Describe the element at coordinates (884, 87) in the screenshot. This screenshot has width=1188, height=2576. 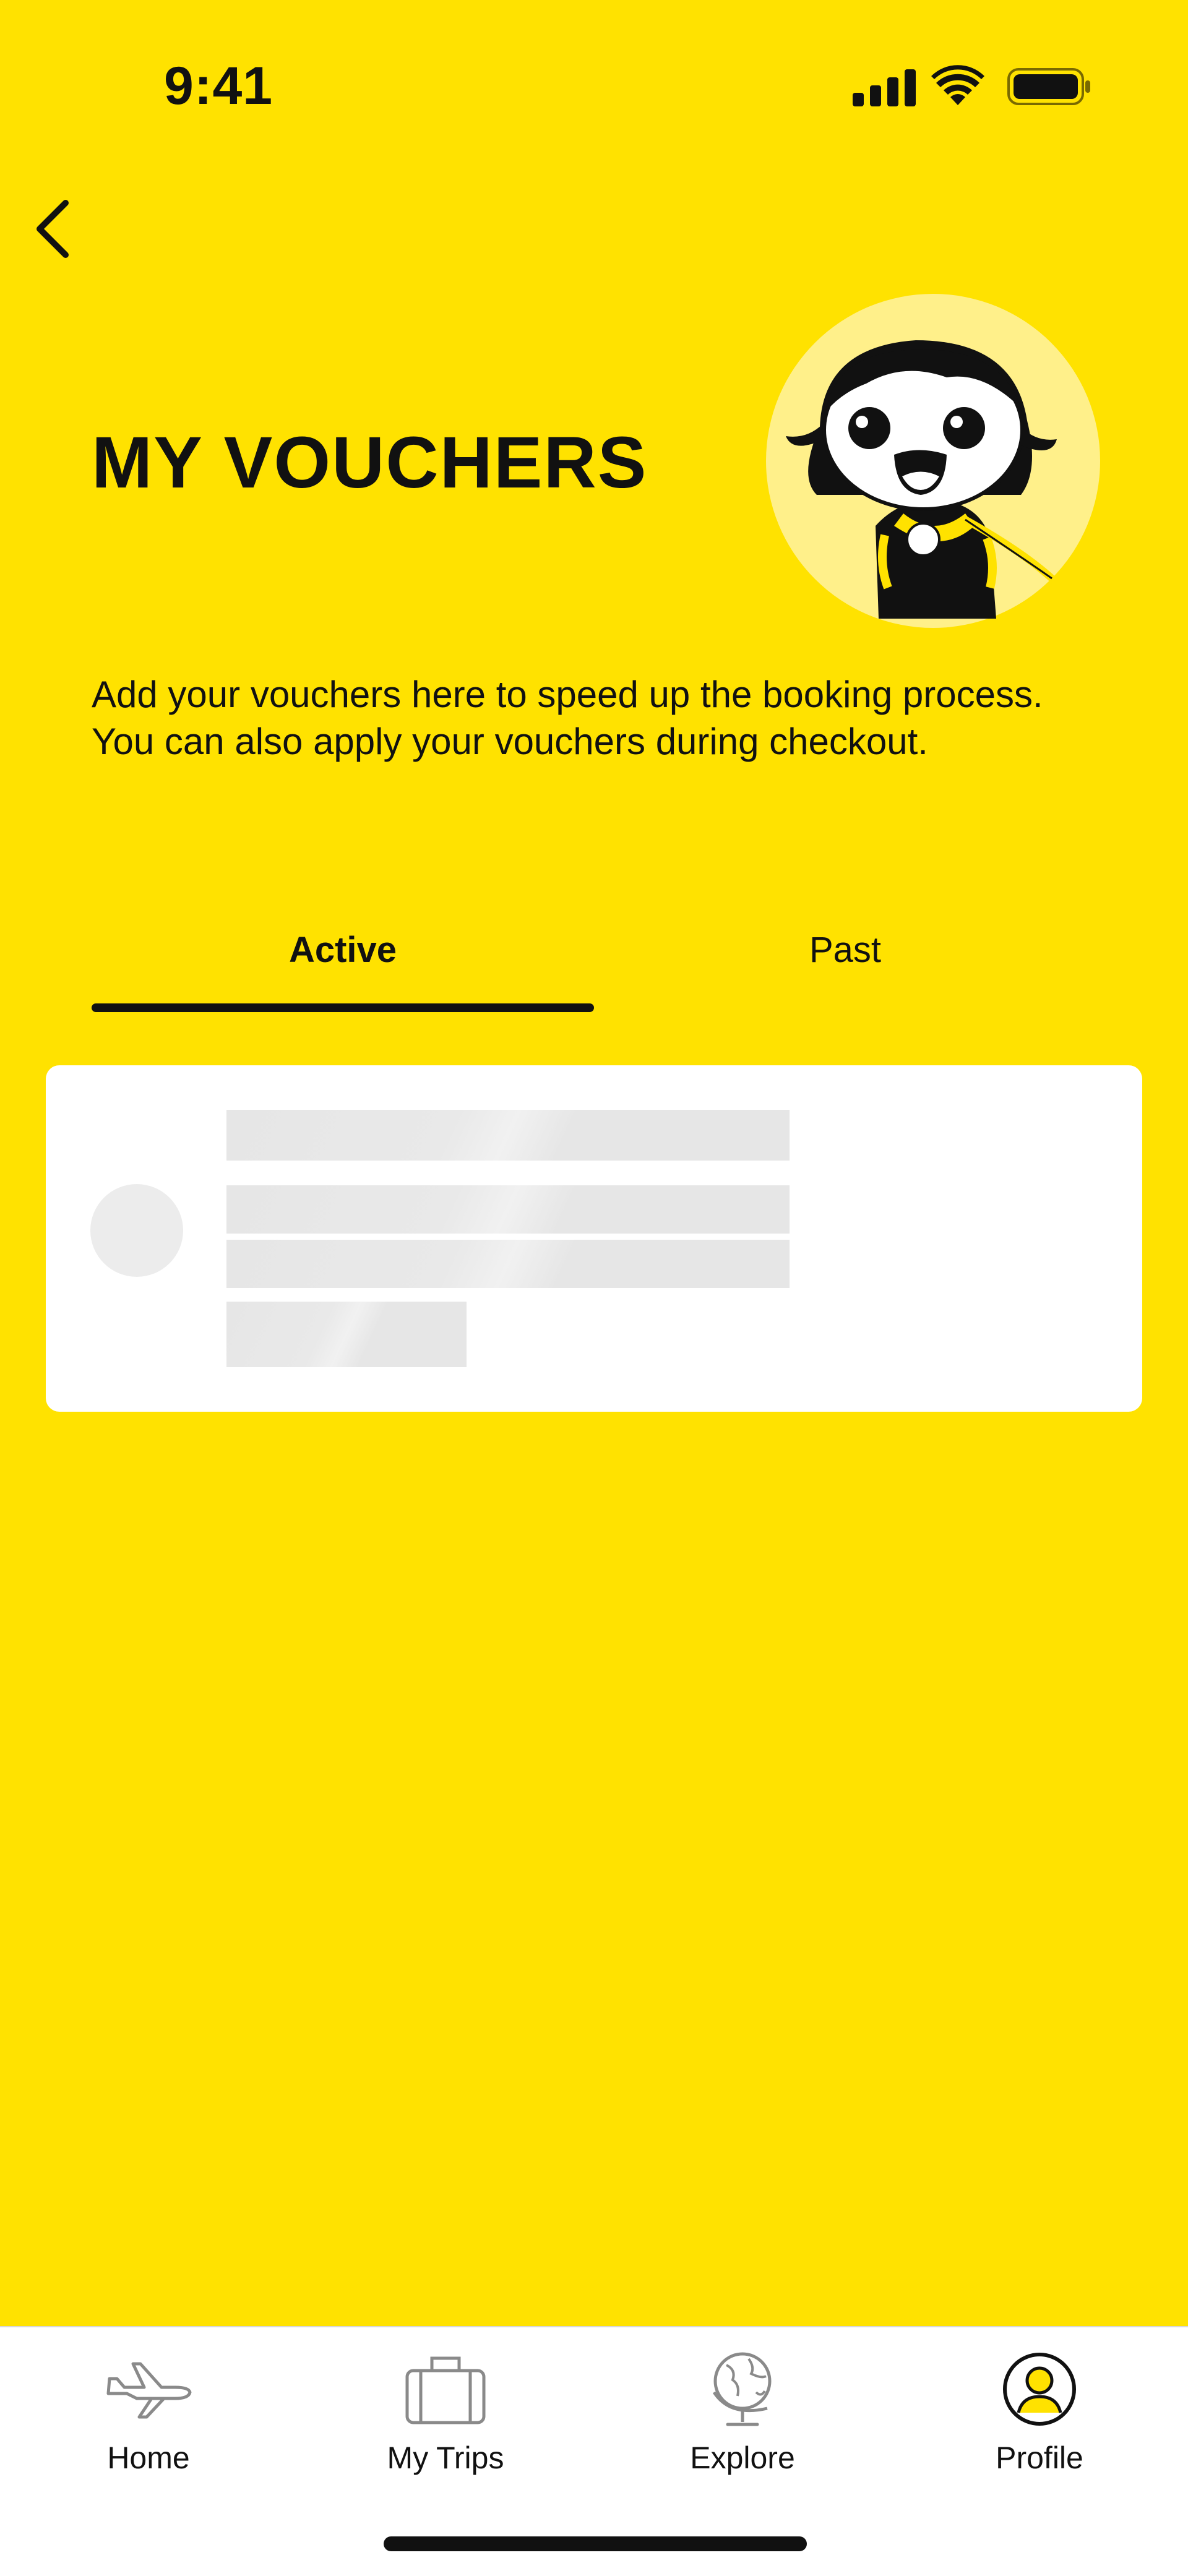
I see `signal-icon` at that location.